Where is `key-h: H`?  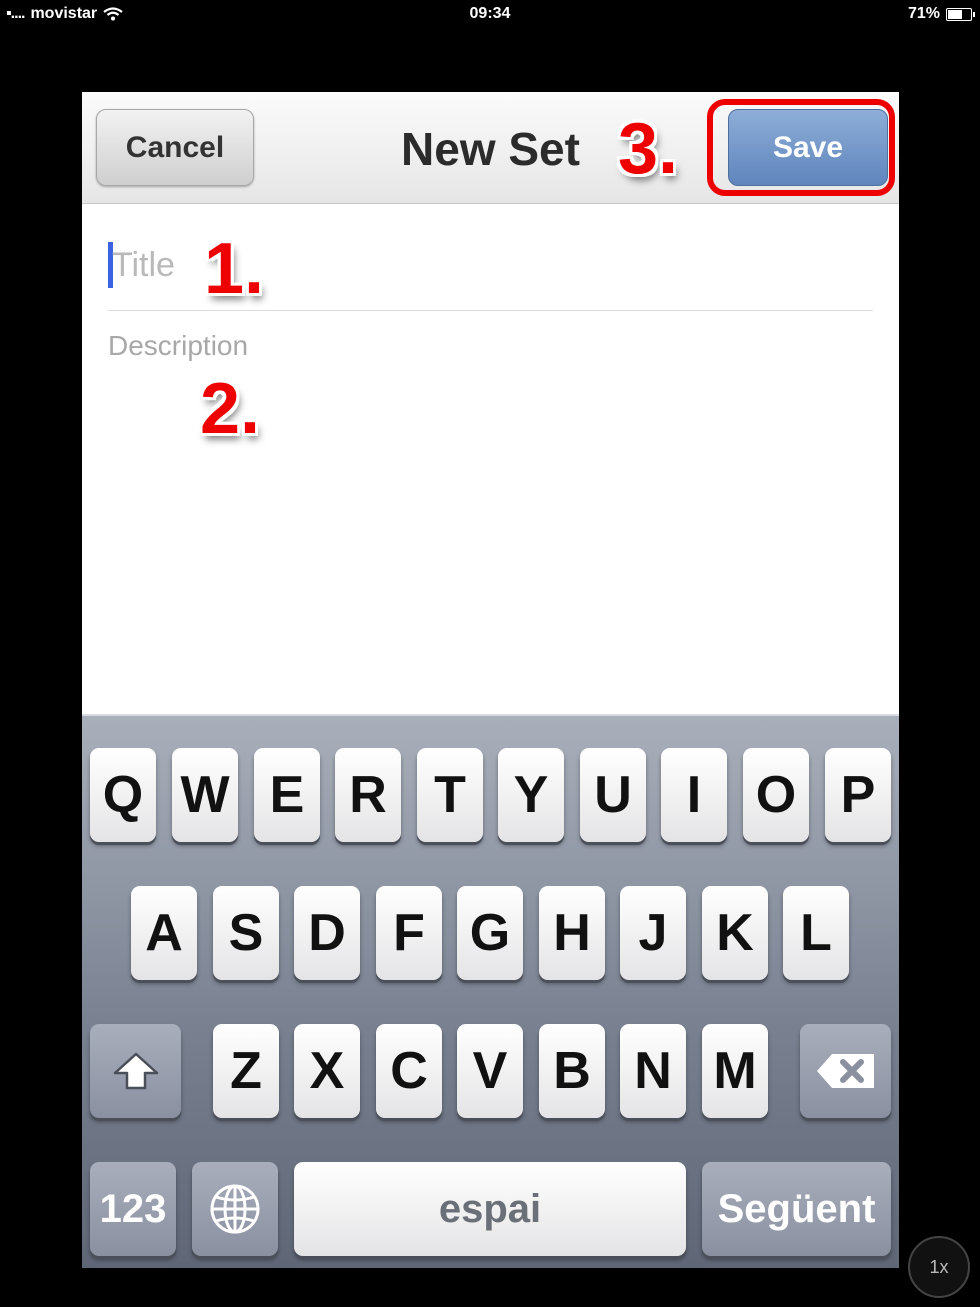
key-h: H is located at coordinates (572, 933).